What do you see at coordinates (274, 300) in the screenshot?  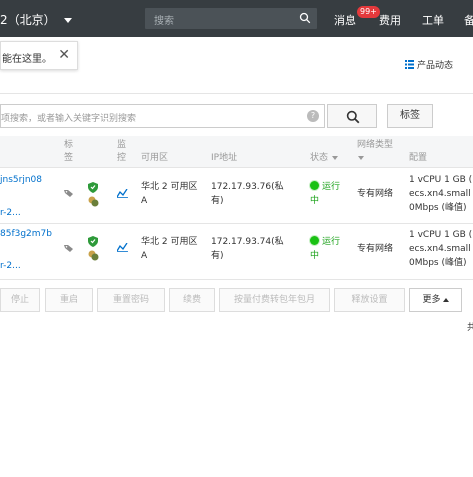 I see `switch-billing-button: 按量付费转包年包月` at bounding box center [274, 300].